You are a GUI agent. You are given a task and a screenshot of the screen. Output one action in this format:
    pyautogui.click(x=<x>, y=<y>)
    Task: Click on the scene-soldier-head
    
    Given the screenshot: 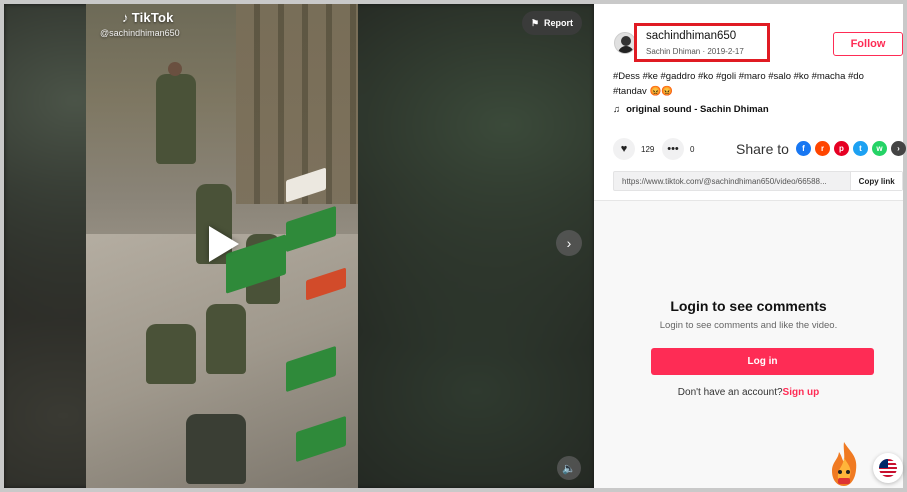 What is the action you would take?
    pyautogui.click(x=175, y=69)
    